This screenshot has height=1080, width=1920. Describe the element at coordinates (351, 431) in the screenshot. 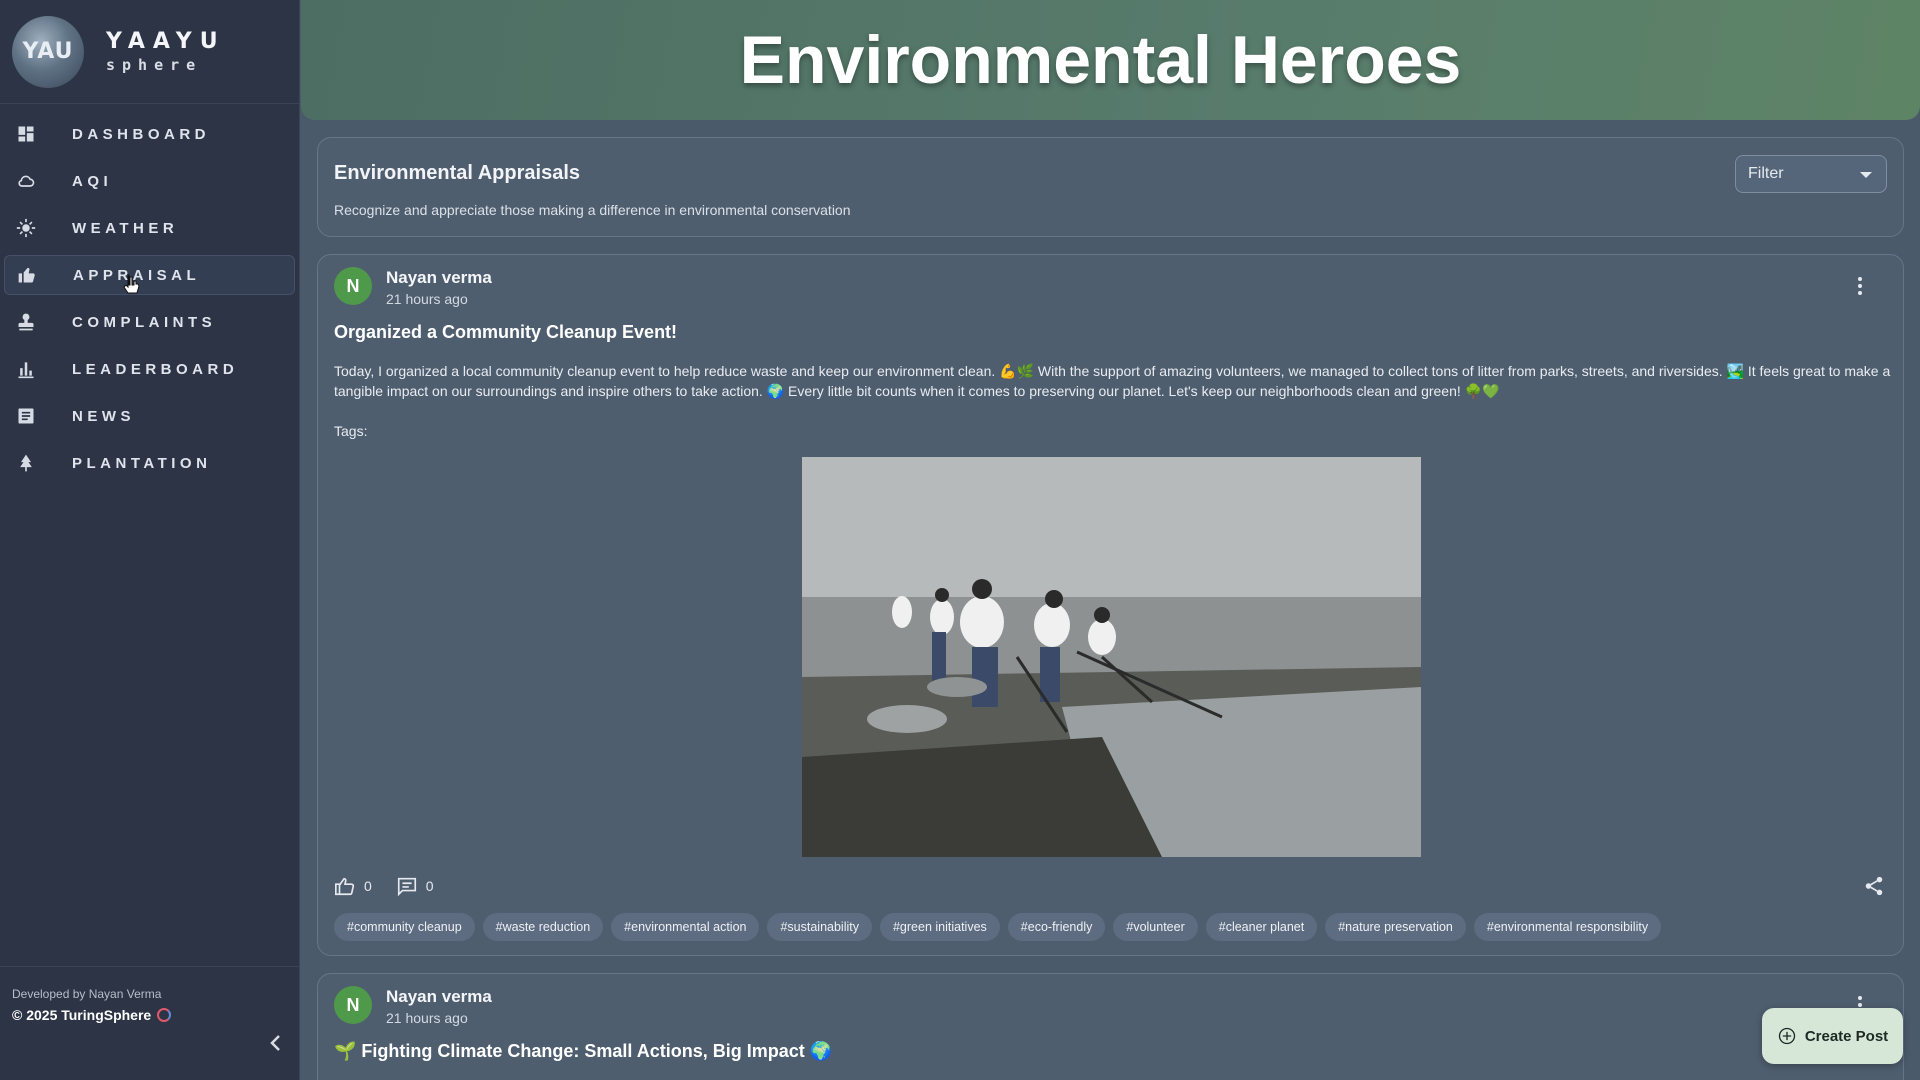

I see `tags-label: Tags:` at that location.